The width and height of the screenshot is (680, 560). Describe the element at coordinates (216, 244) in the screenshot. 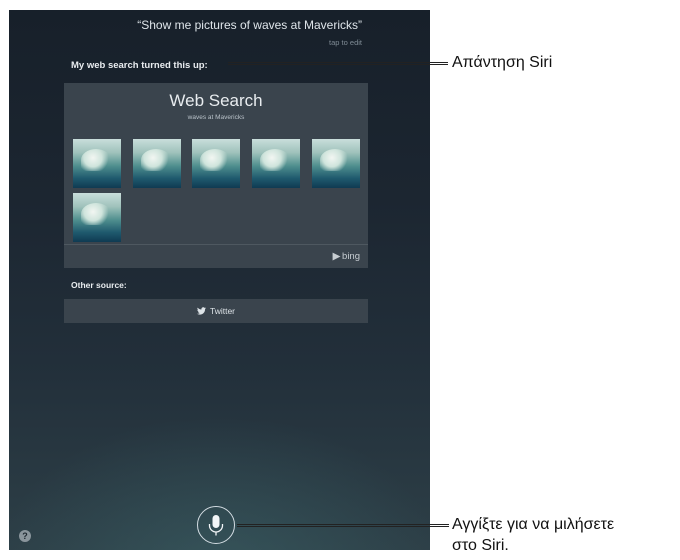

I see `card-divider` at that location.